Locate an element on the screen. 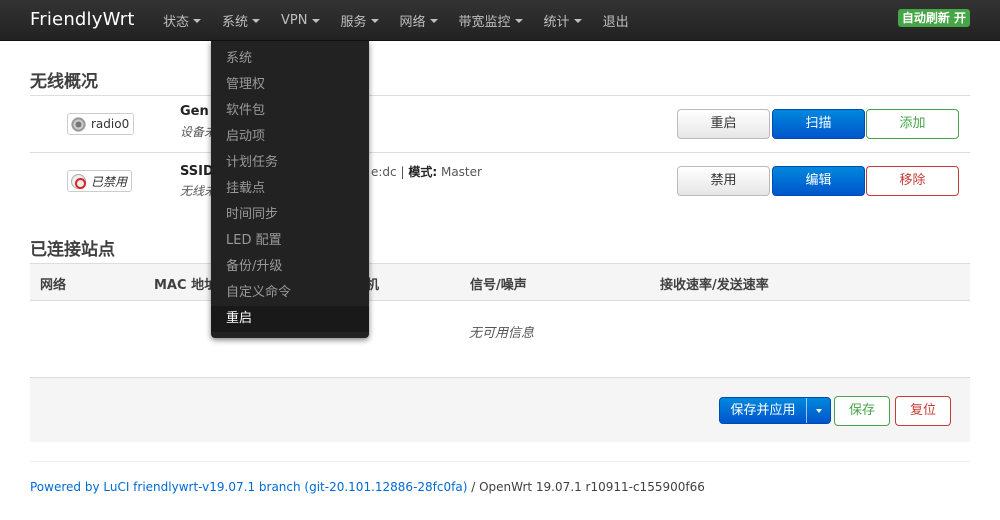 The height and width of the screenshot is (520, 1000). network-detail: e:dc | 模式: Master is located at coordinates (426, 171).